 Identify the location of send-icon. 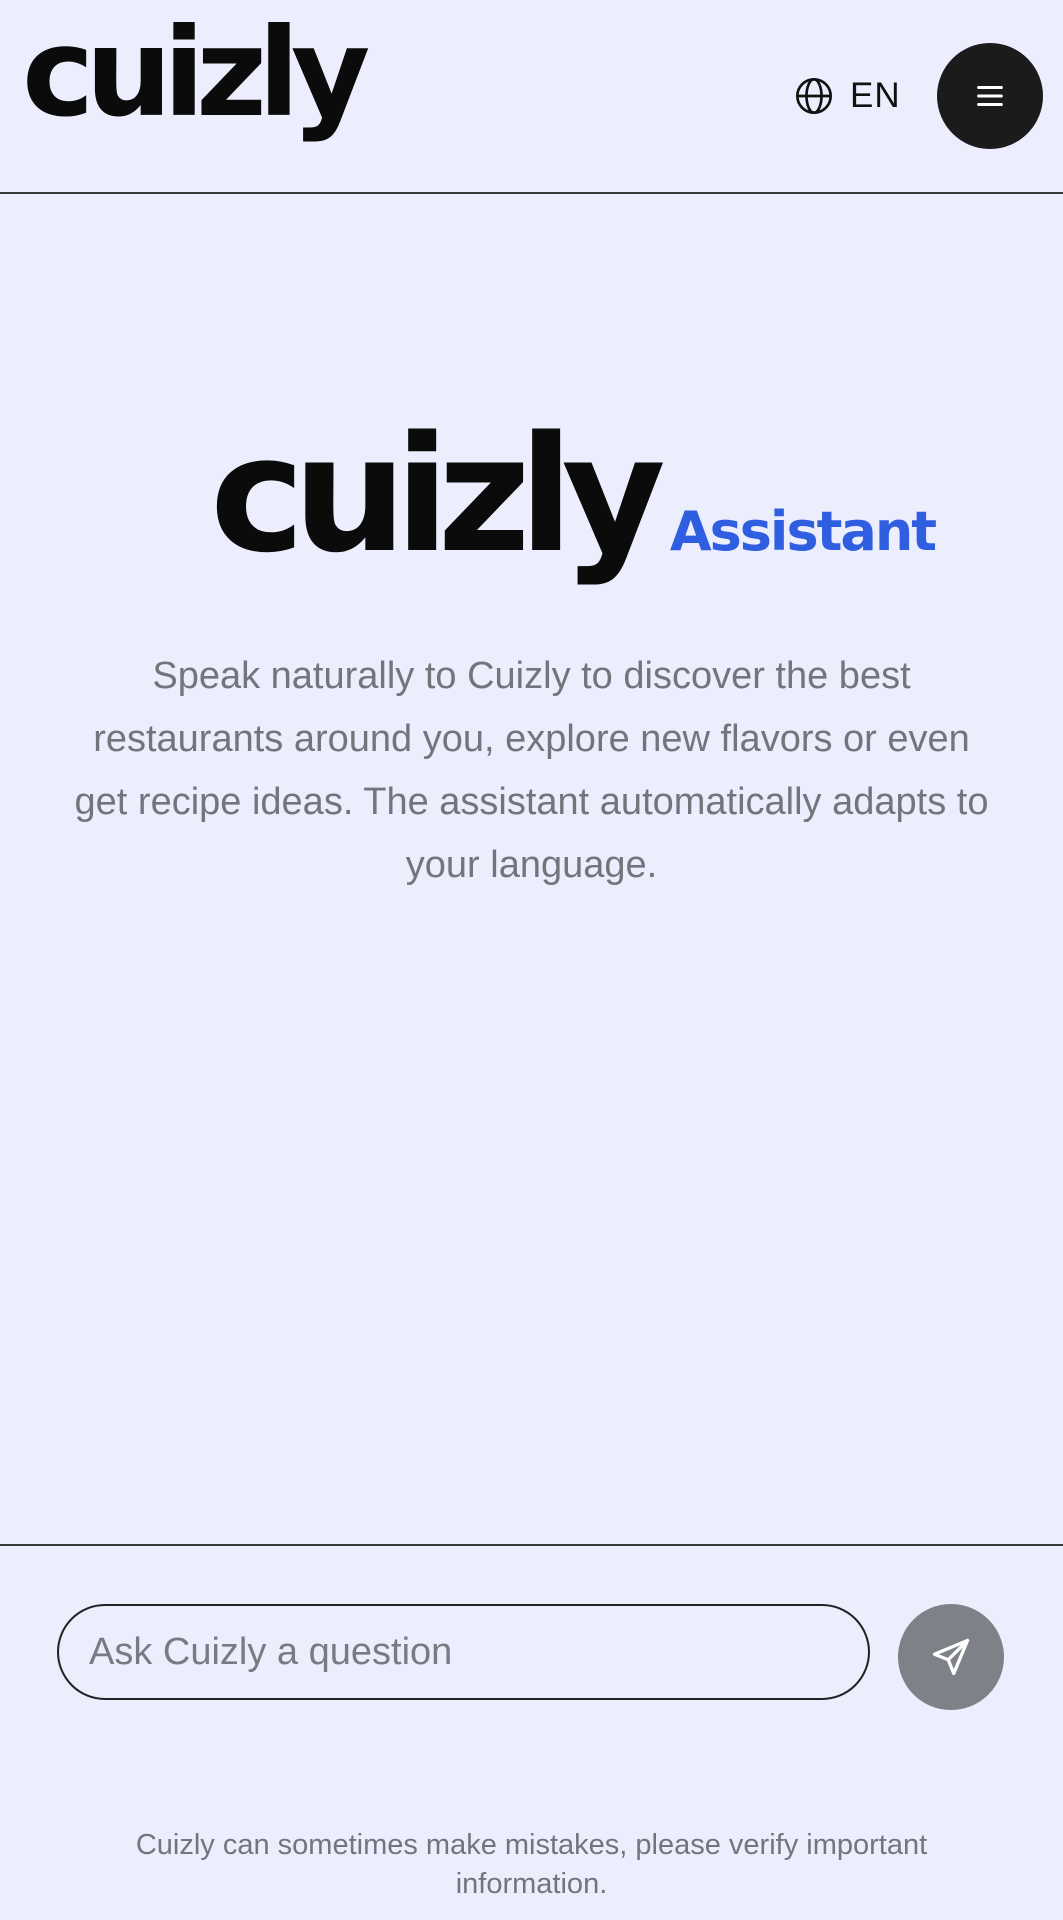
(951, 1657).